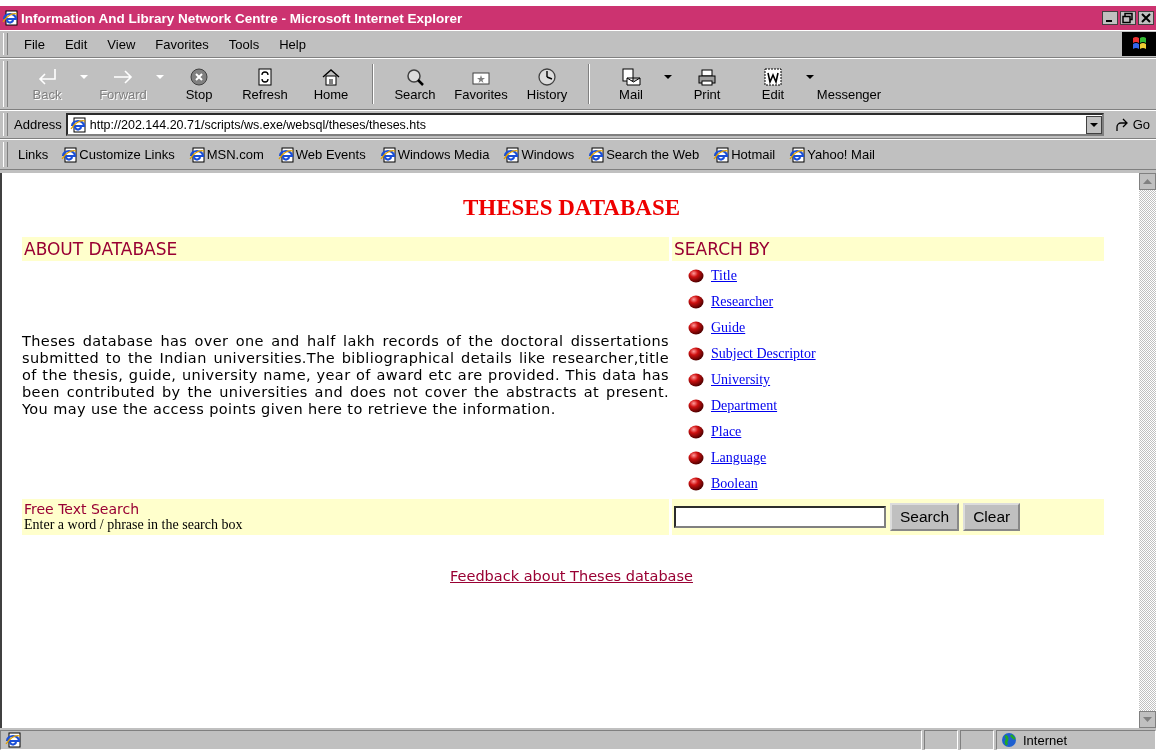  What do you see at coordinates (737, 458) in the screenshot?
I see `search-option-link: Language` at bounding box center [737, 458].